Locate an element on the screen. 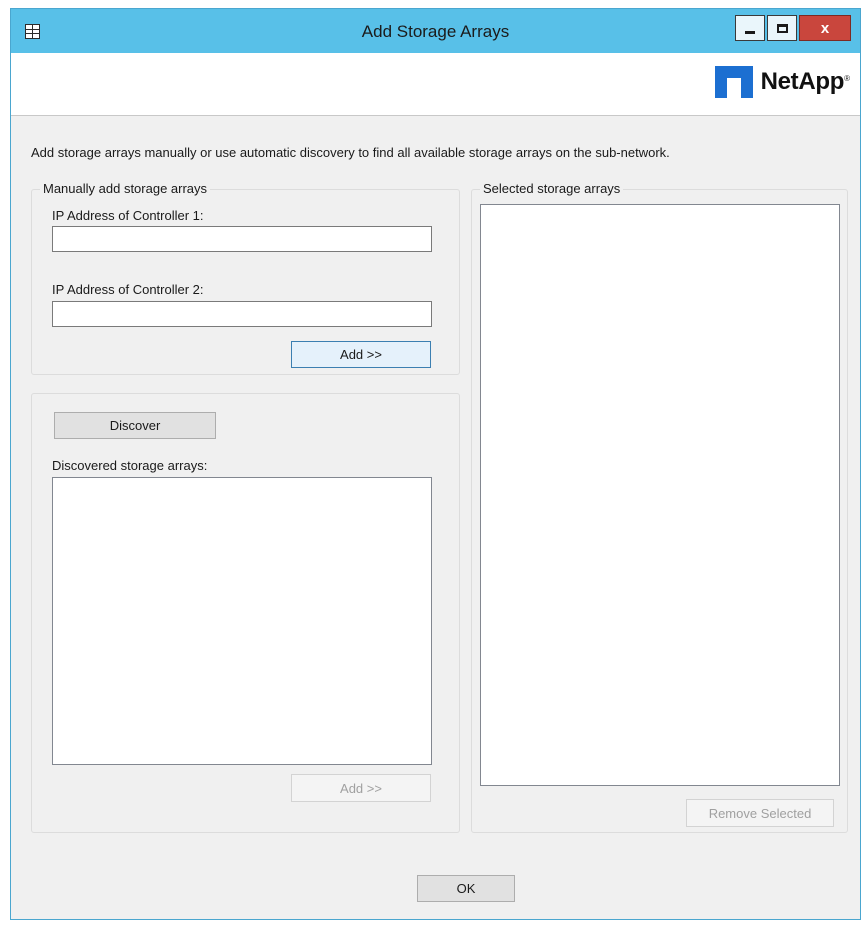 The width and height of the screenshot is (867, 928). minimize-button is located at coordinates (750, 28).